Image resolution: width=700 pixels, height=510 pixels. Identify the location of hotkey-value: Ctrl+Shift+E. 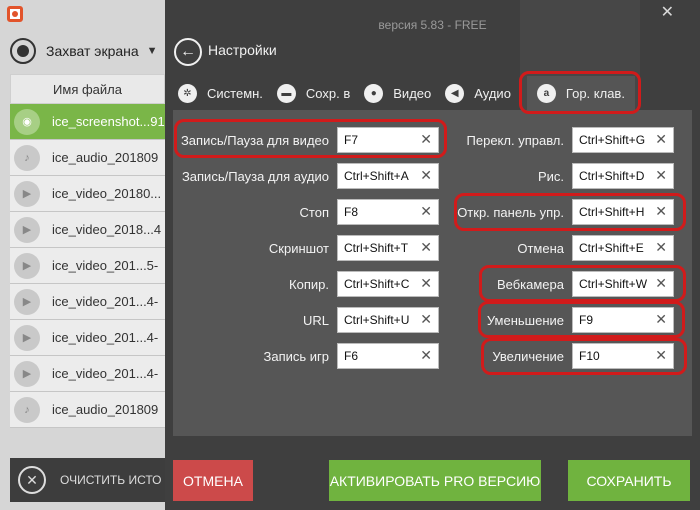
(611, 248).